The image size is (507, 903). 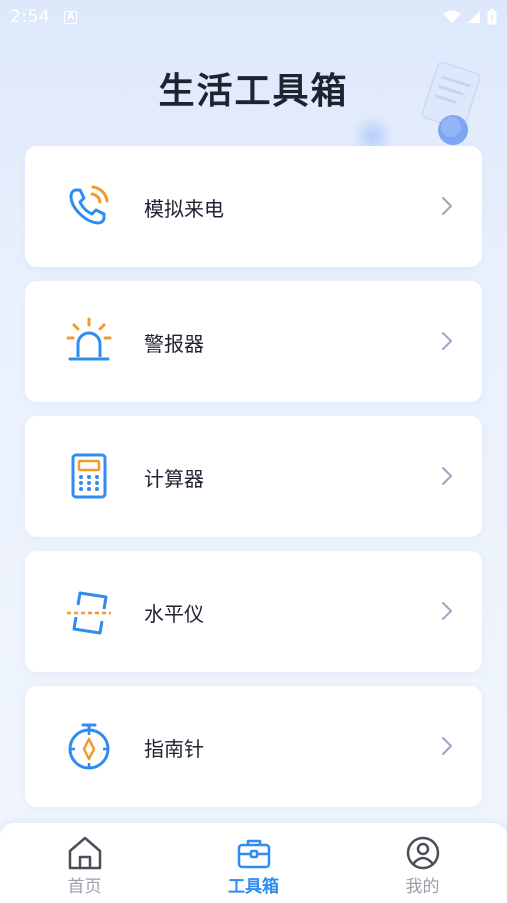 I want to click on notification-icon: A, so click(x=71, y=17).